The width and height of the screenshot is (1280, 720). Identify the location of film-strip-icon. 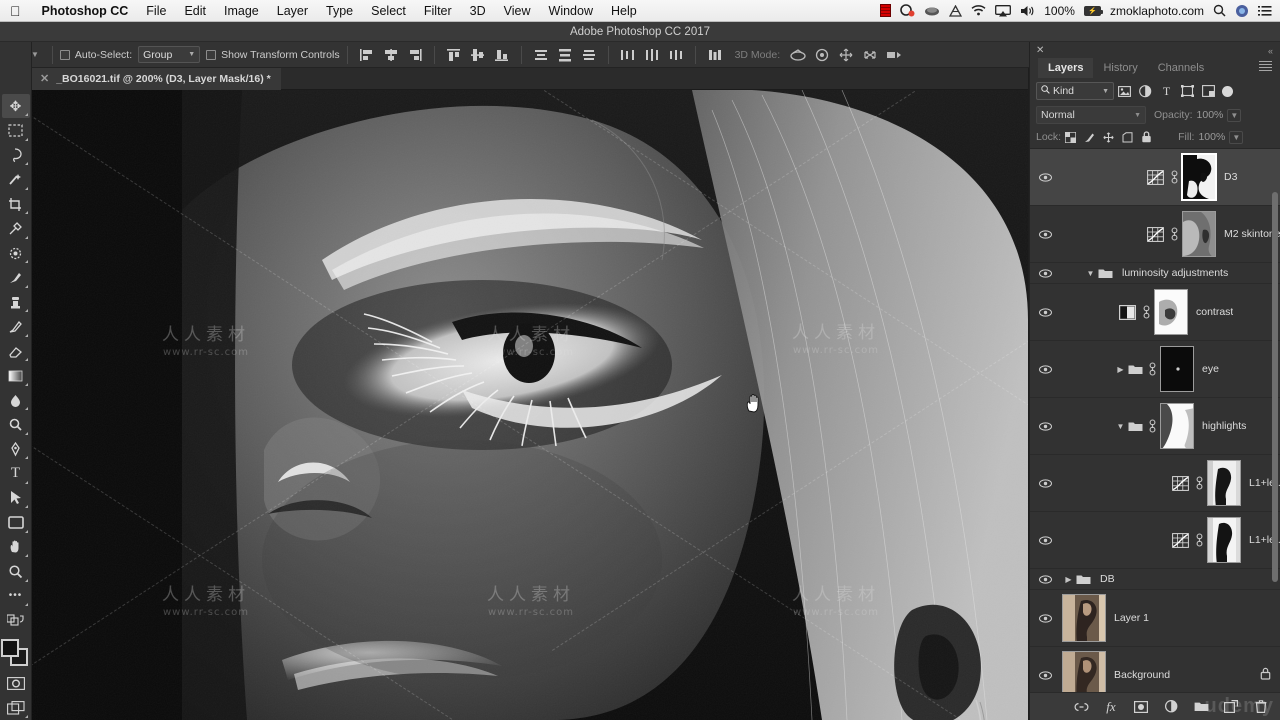
(886, 10).